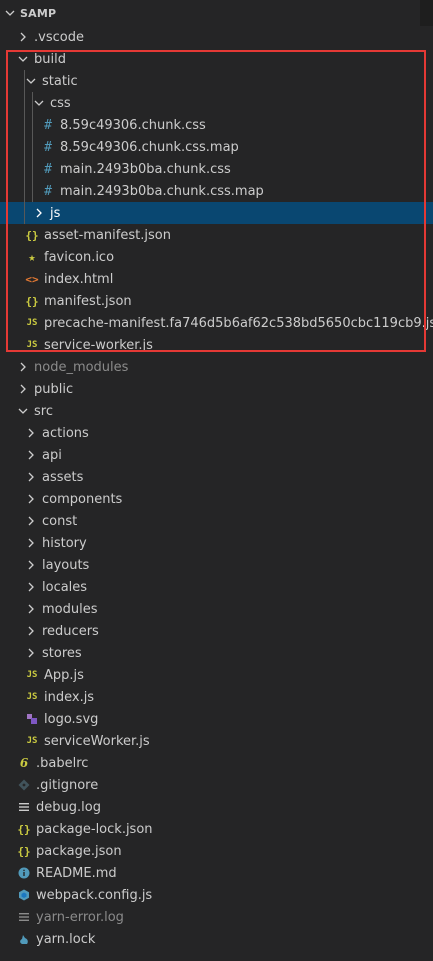 Image resolution: width=433 pixels, height=961 pixels. Describe the element at coordinates (94, 829) in the screenshot. I see `tree-item-label: package-lock.json` at that location.